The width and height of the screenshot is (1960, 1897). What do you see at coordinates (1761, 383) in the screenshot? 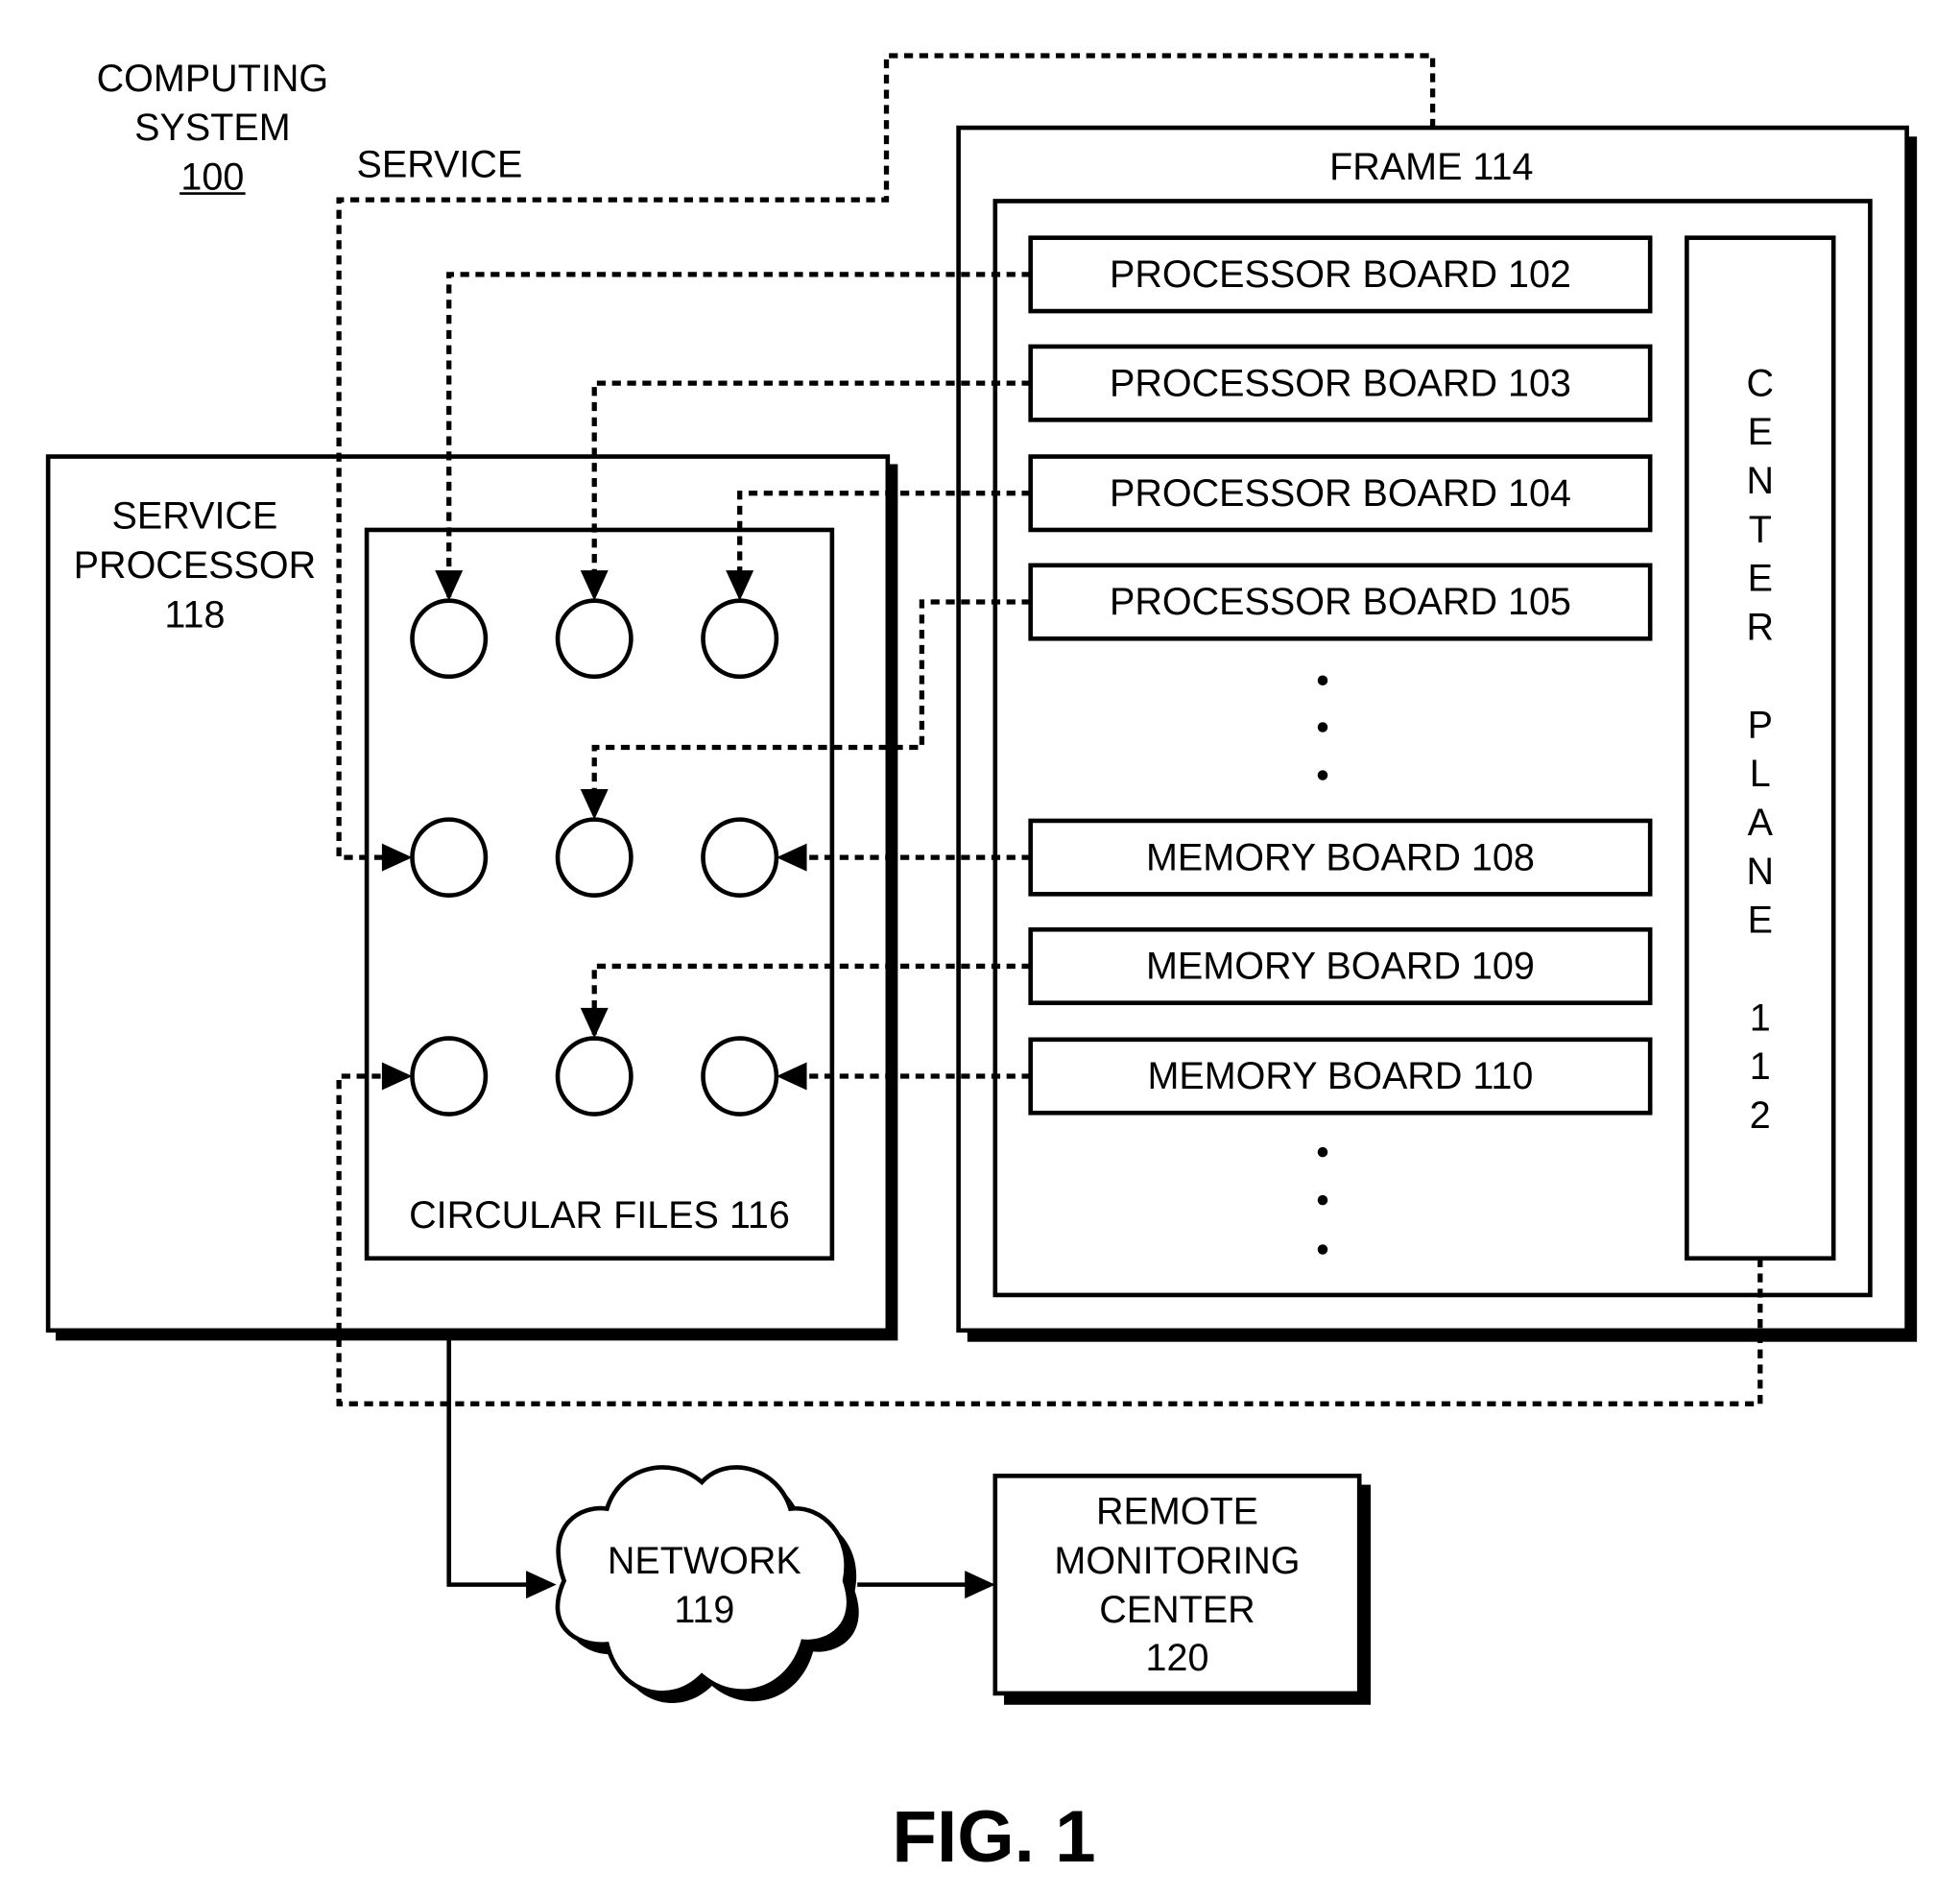
I see `center-plane-letter-0: C` at bounding box center [1761, 383].